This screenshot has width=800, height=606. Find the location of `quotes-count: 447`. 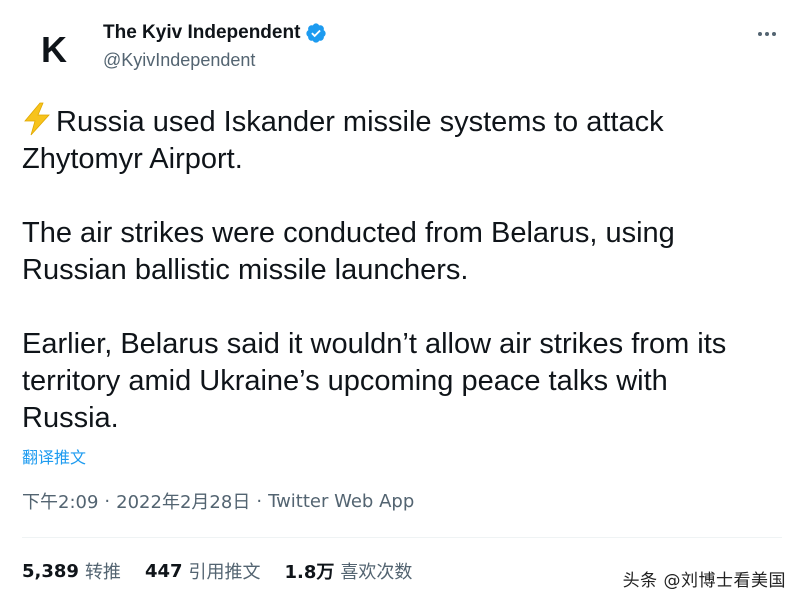

quotes-count: 447 is located at coordinates (163, 571).